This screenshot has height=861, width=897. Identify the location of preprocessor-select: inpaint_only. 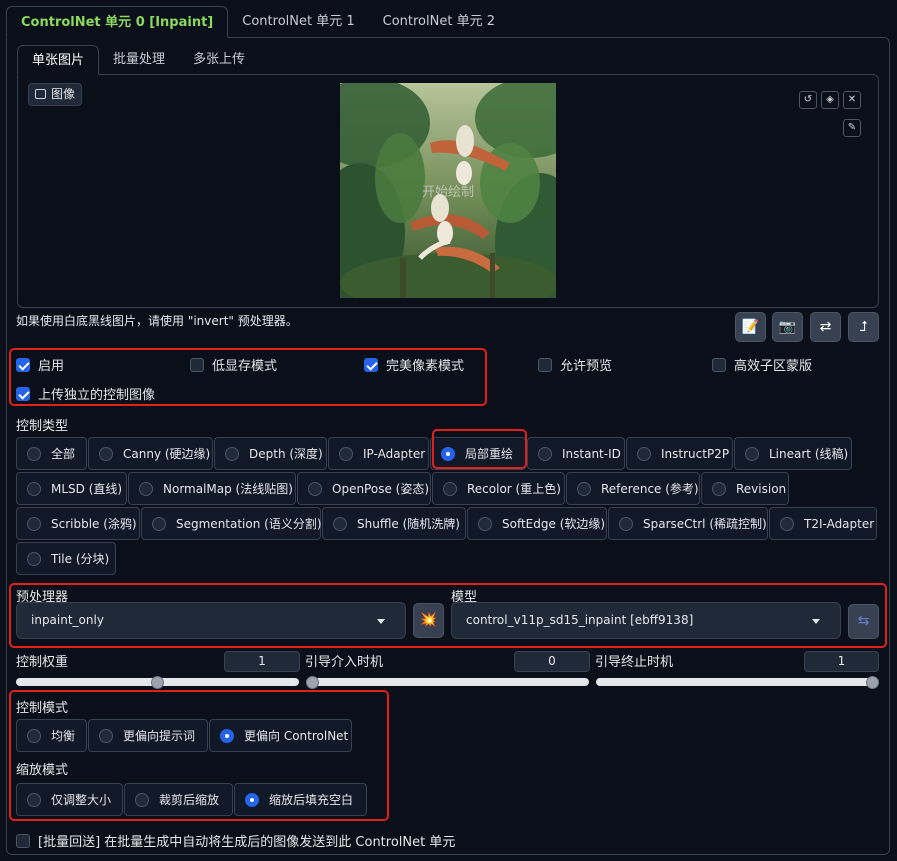
(211, 620).